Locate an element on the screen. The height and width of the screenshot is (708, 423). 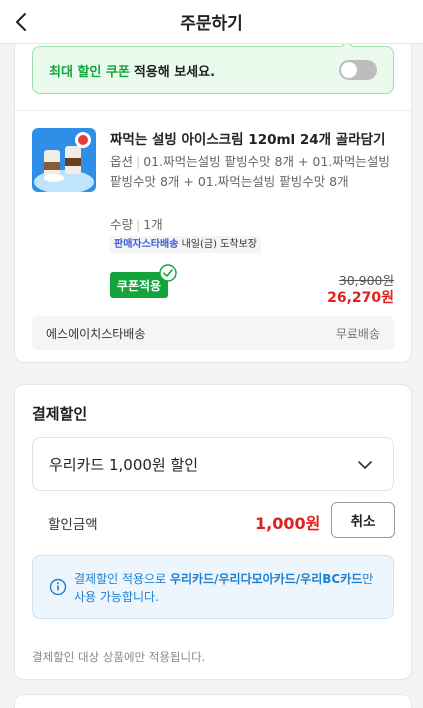
delivery-guarantee: 판매자스타배송 내일(금) 도착보장 is located at coordinates (185, 244).